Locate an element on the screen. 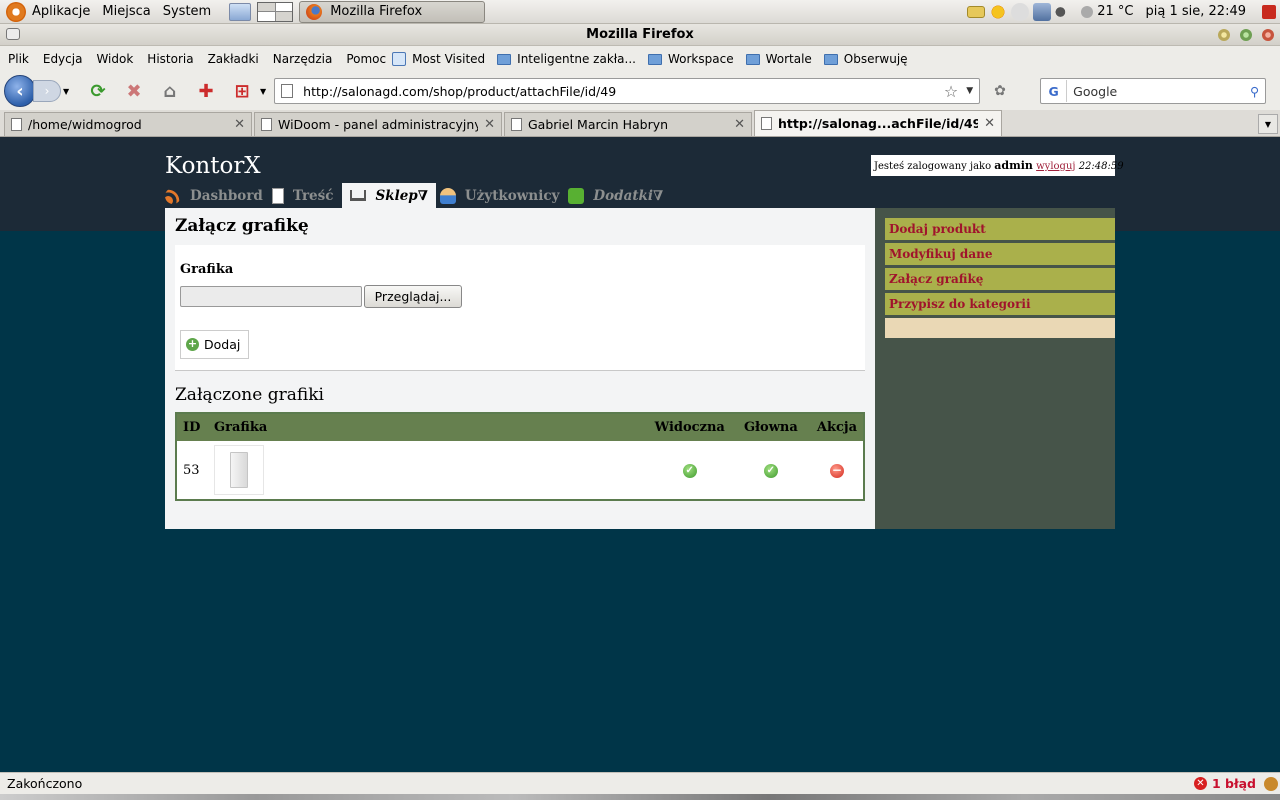  col-id: ID is located at coordinates (192, 427).